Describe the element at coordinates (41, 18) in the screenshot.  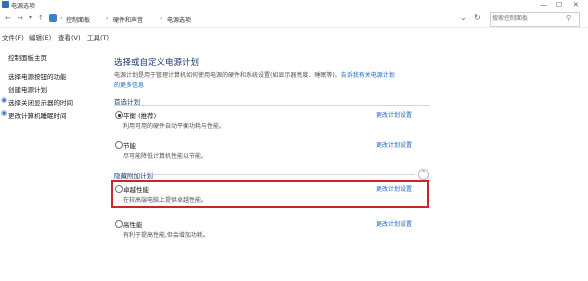
I see `up-icon: ↑` at that location.